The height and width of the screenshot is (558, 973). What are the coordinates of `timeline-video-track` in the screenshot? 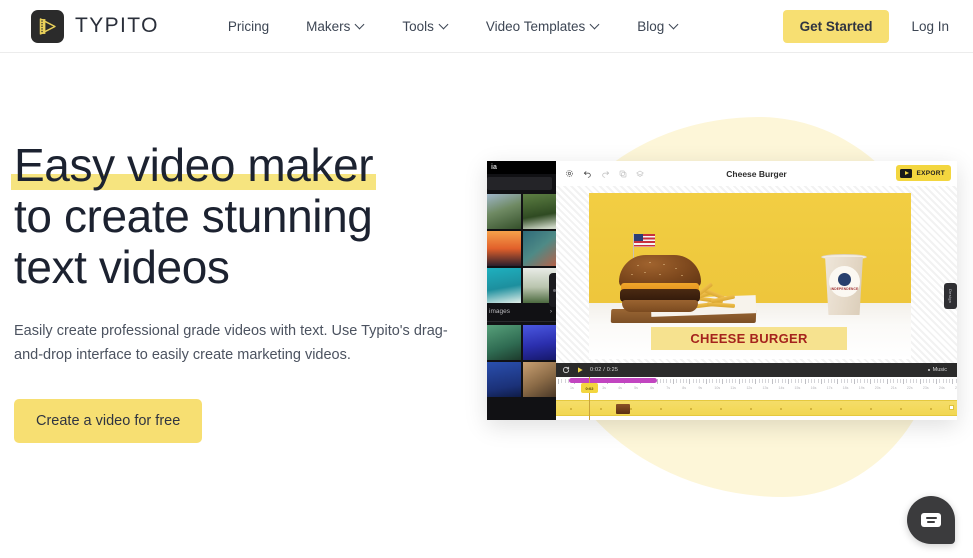 It's located at (756, 408).